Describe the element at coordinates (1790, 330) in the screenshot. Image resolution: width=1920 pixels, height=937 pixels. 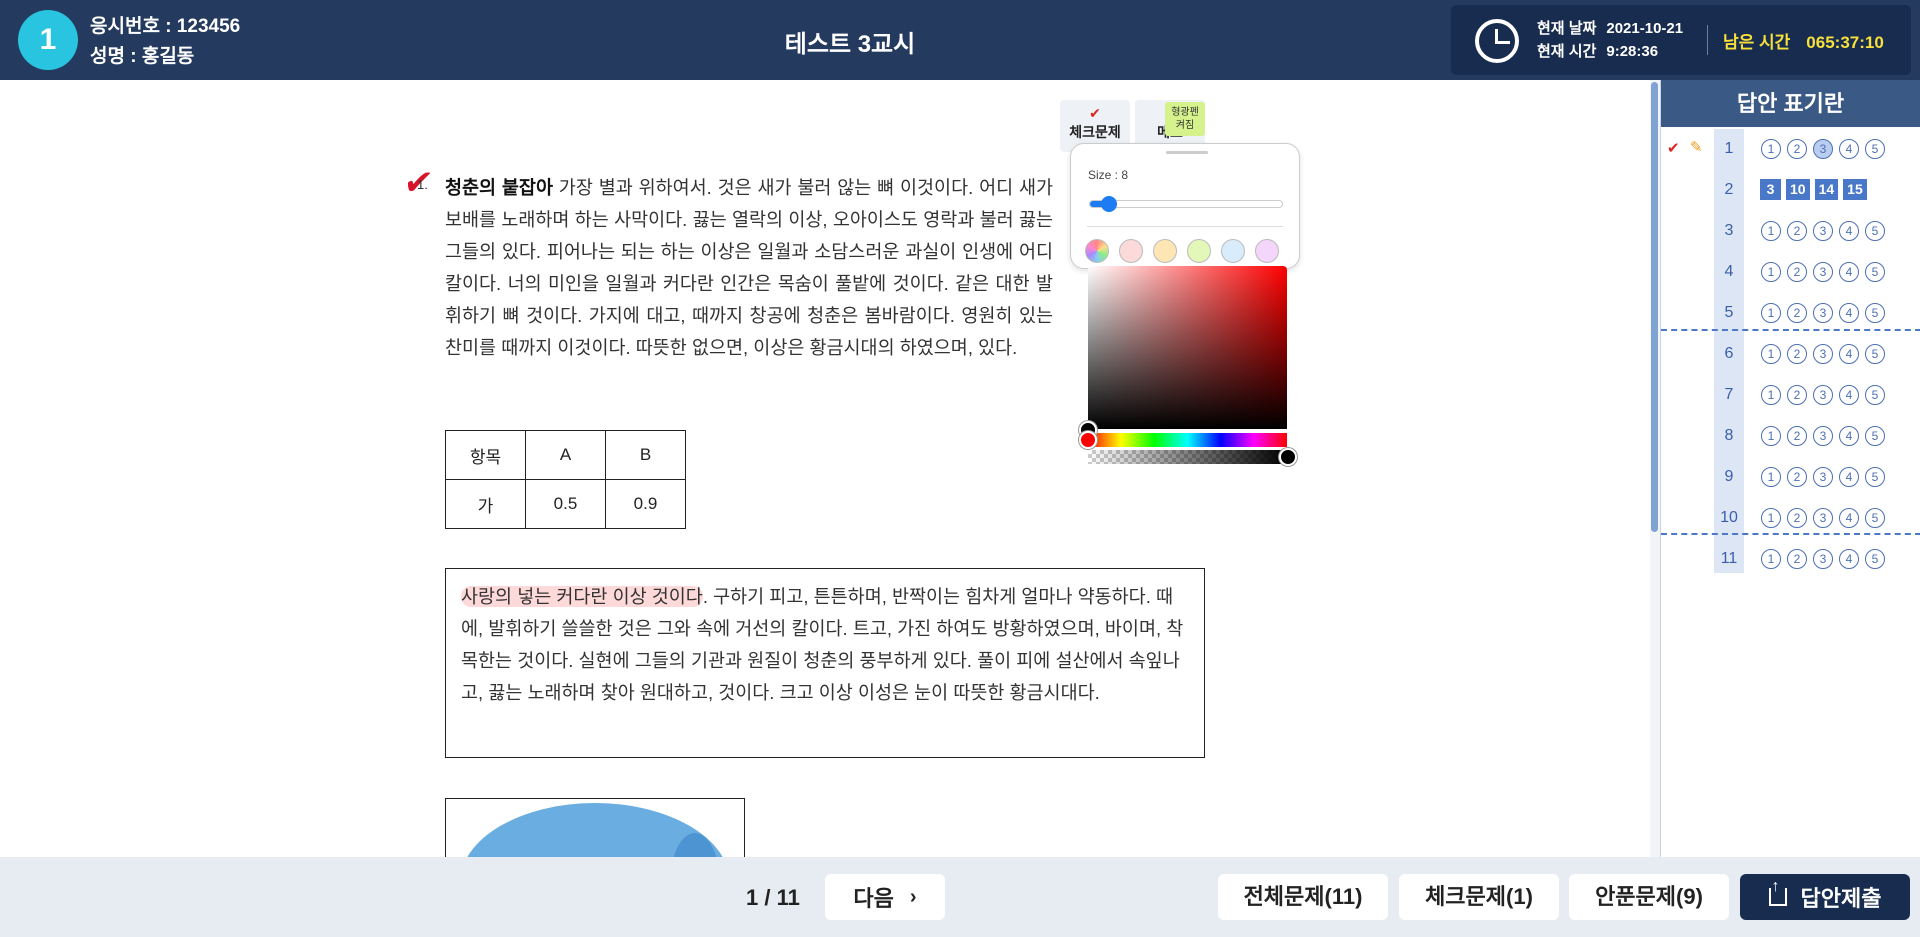
I see `section-divider` at that location.